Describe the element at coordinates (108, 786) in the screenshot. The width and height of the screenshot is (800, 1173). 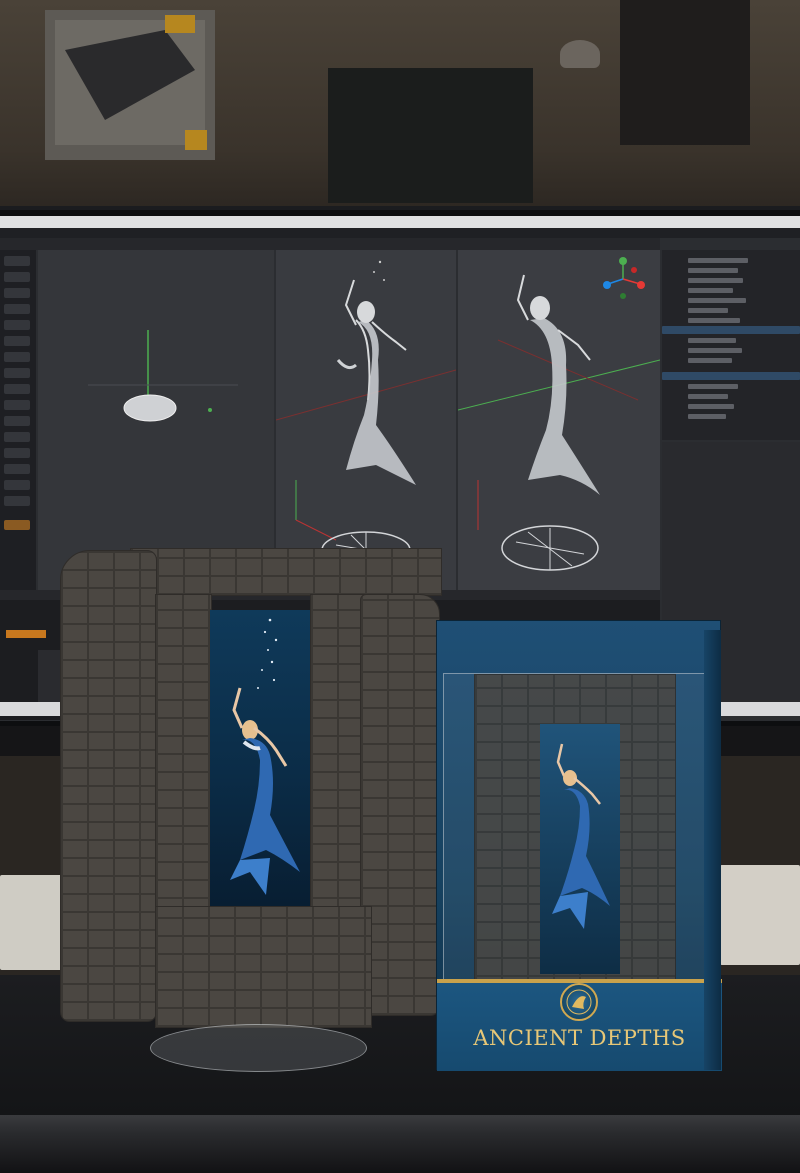
I see `statue-left-ruin` at that location.